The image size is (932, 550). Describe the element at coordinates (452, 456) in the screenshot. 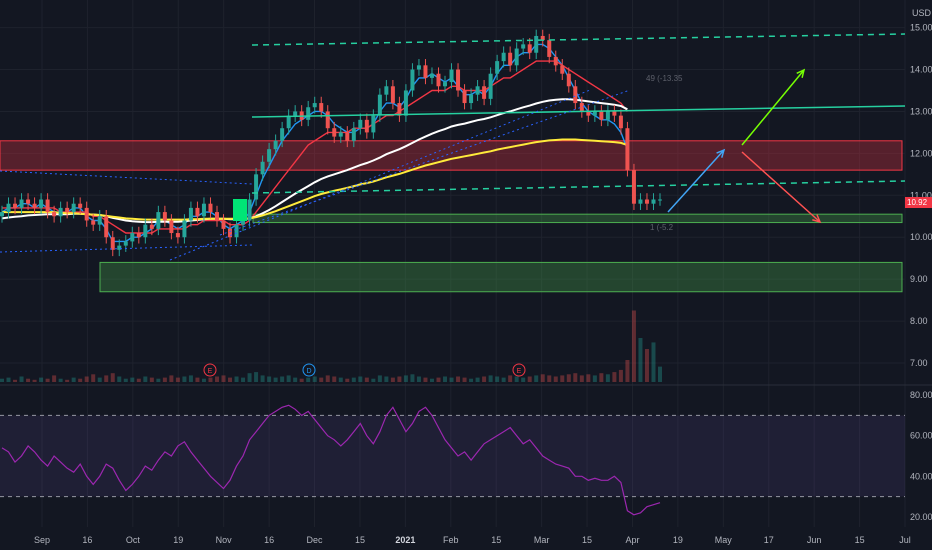

I see `rsi-band` at that location.